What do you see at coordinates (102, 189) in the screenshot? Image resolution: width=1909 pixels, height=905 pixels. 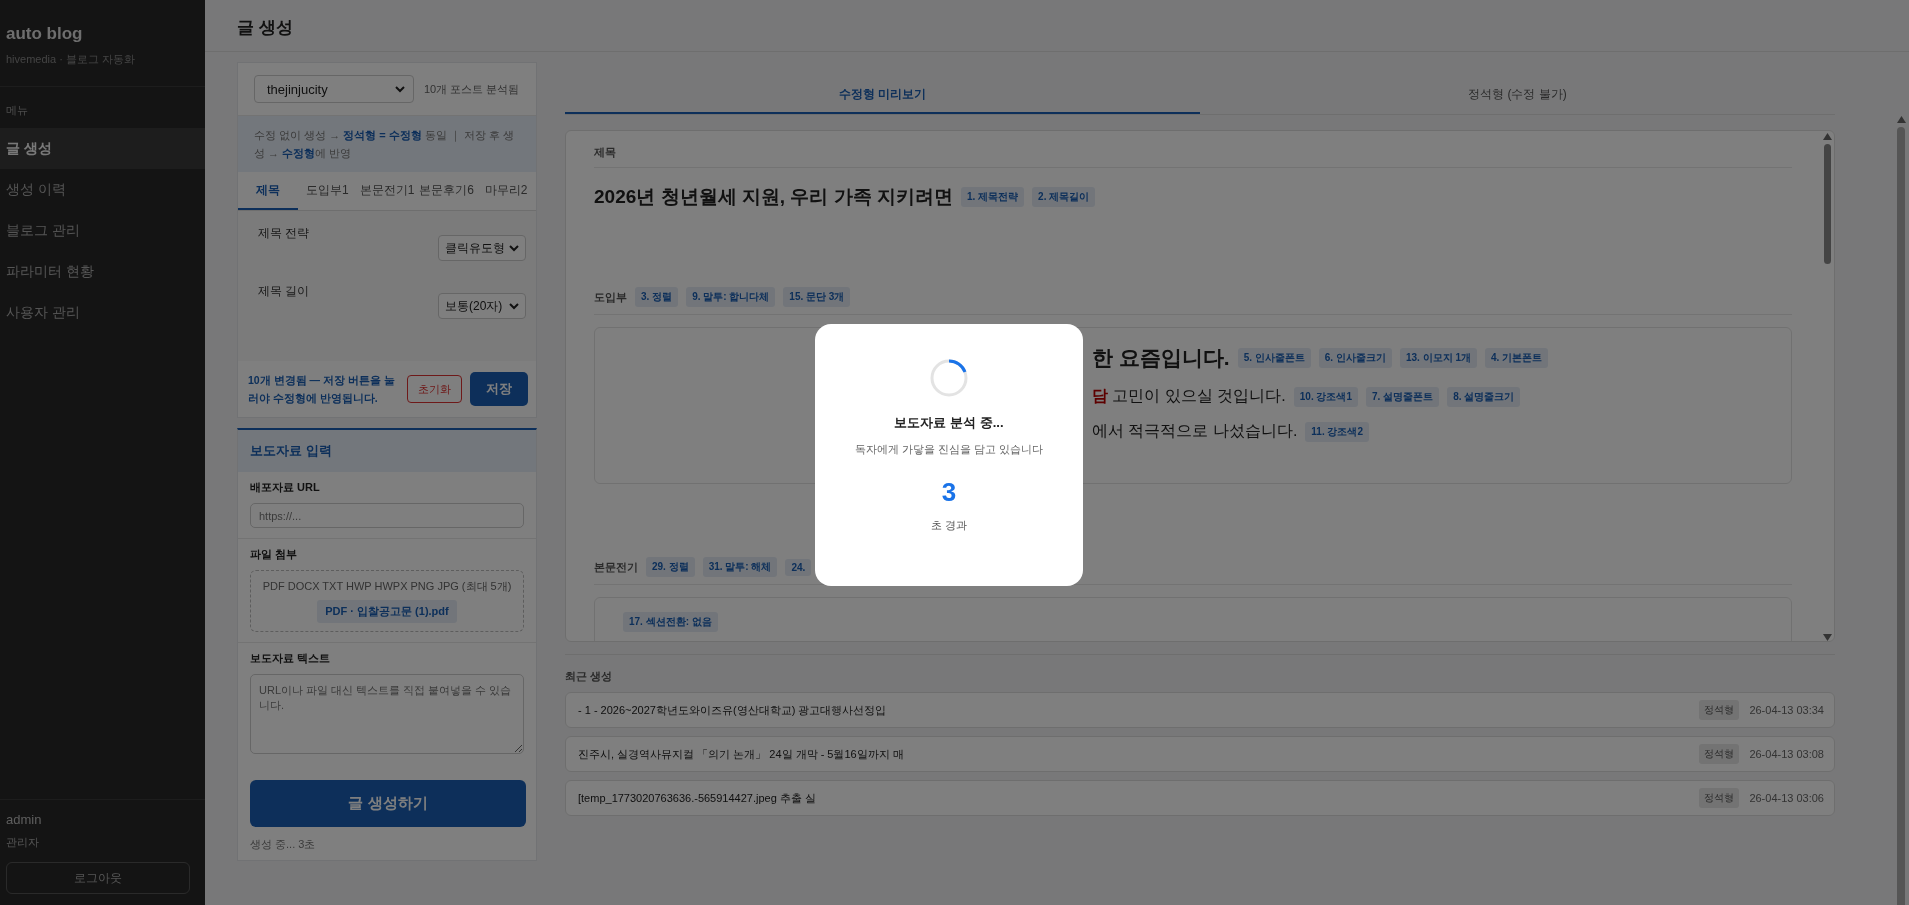 I see `nav-item: 생성 이력` at bounding box center [102, 189].